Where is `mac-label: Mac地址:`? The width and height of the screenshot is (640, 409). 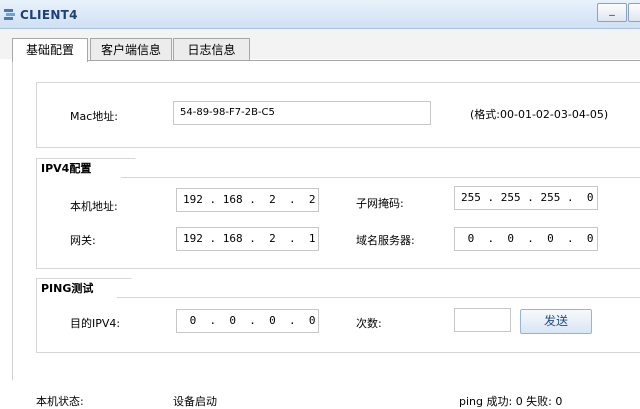
mac-label: Mac地址: is located at coordinates (94, 116).